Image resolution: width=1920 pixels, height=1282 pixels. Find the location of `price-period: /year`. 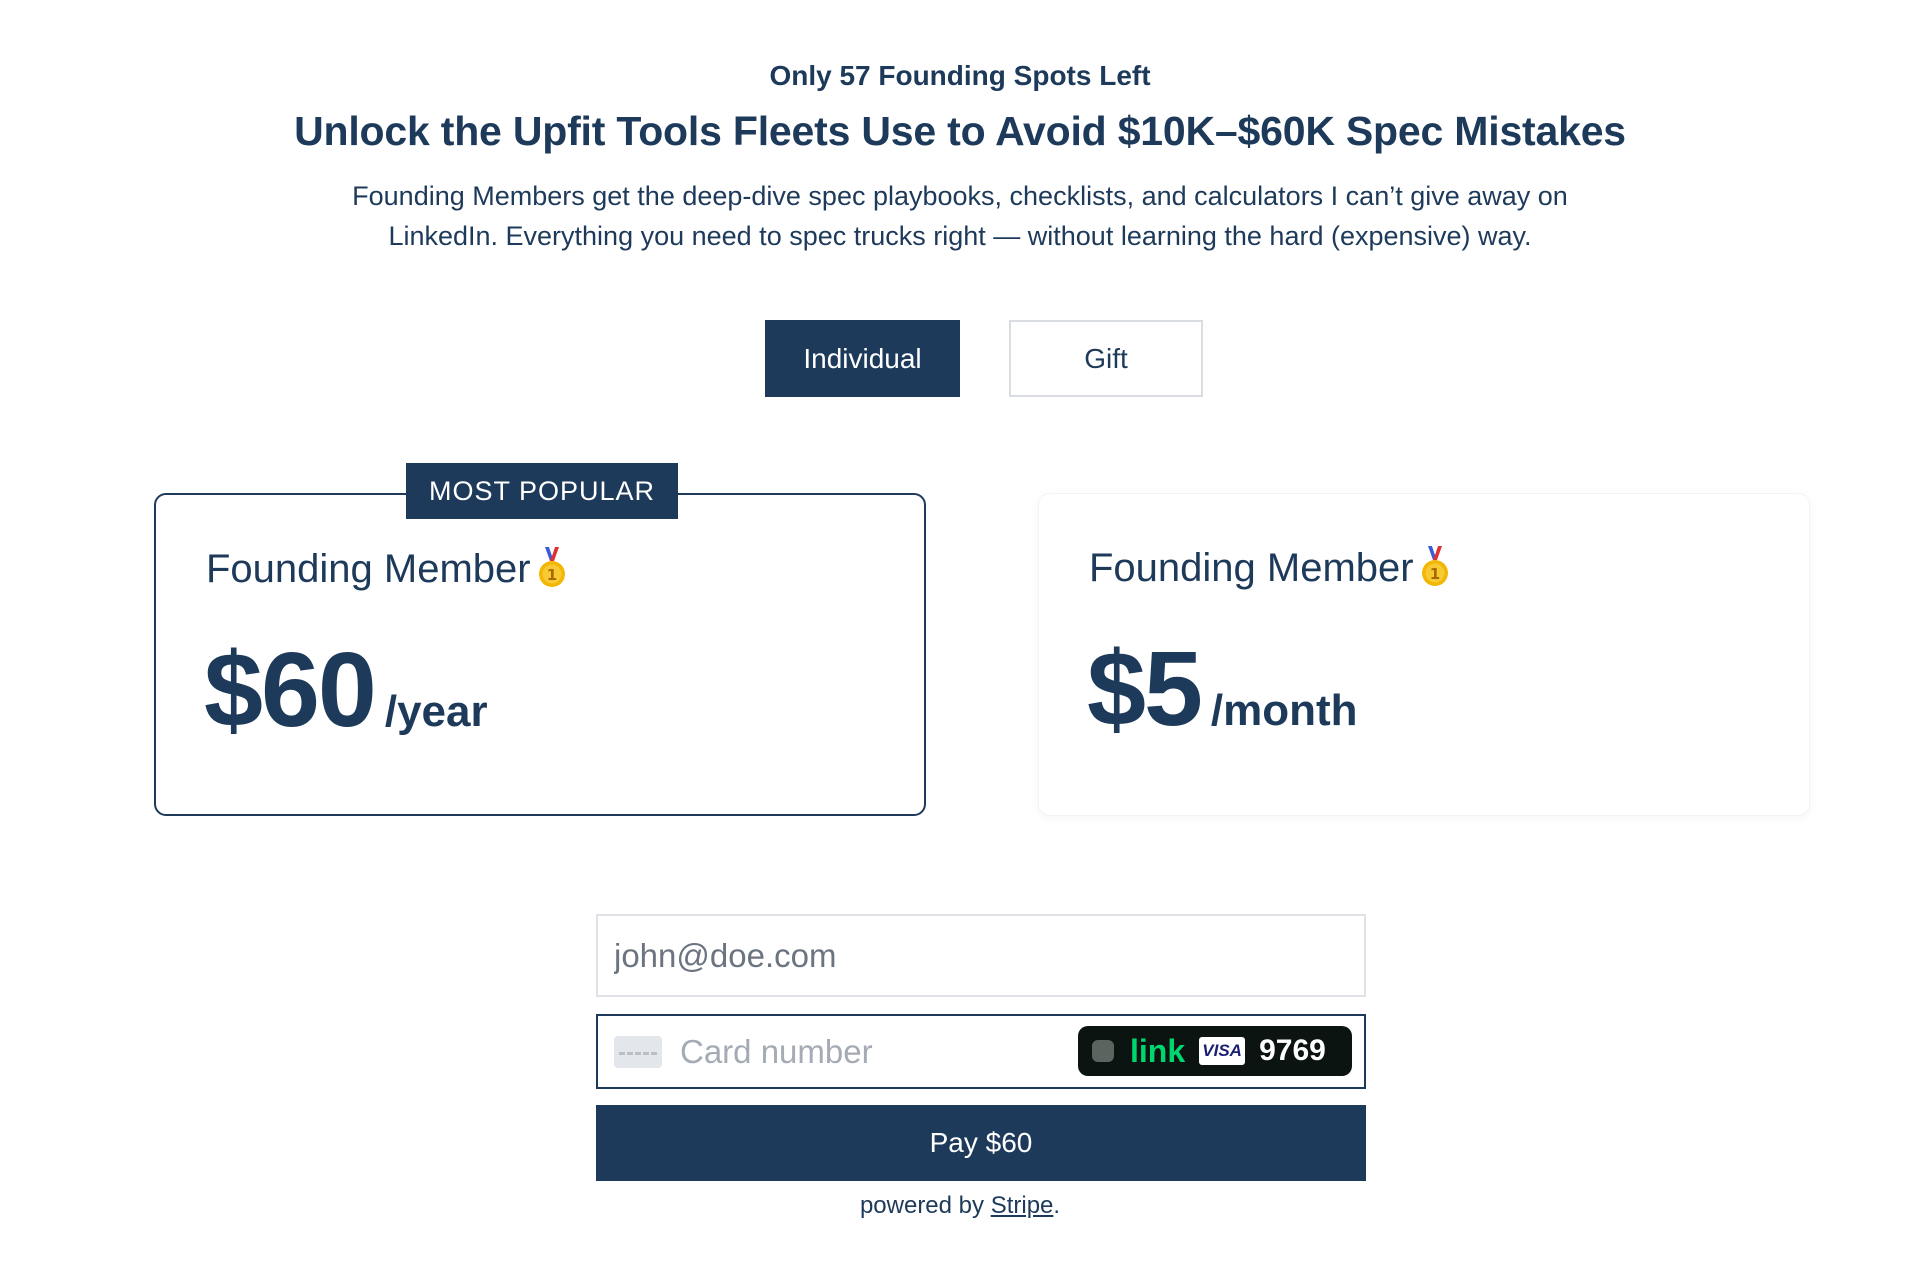

price-period: /year is located at coordinates (436, 711).